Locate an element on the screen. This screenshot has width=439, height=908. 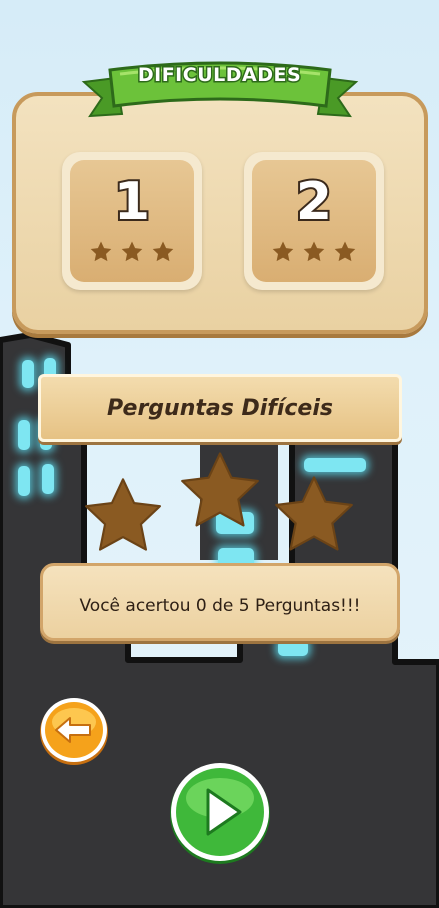
back-button is located at coordinates (74, 731).